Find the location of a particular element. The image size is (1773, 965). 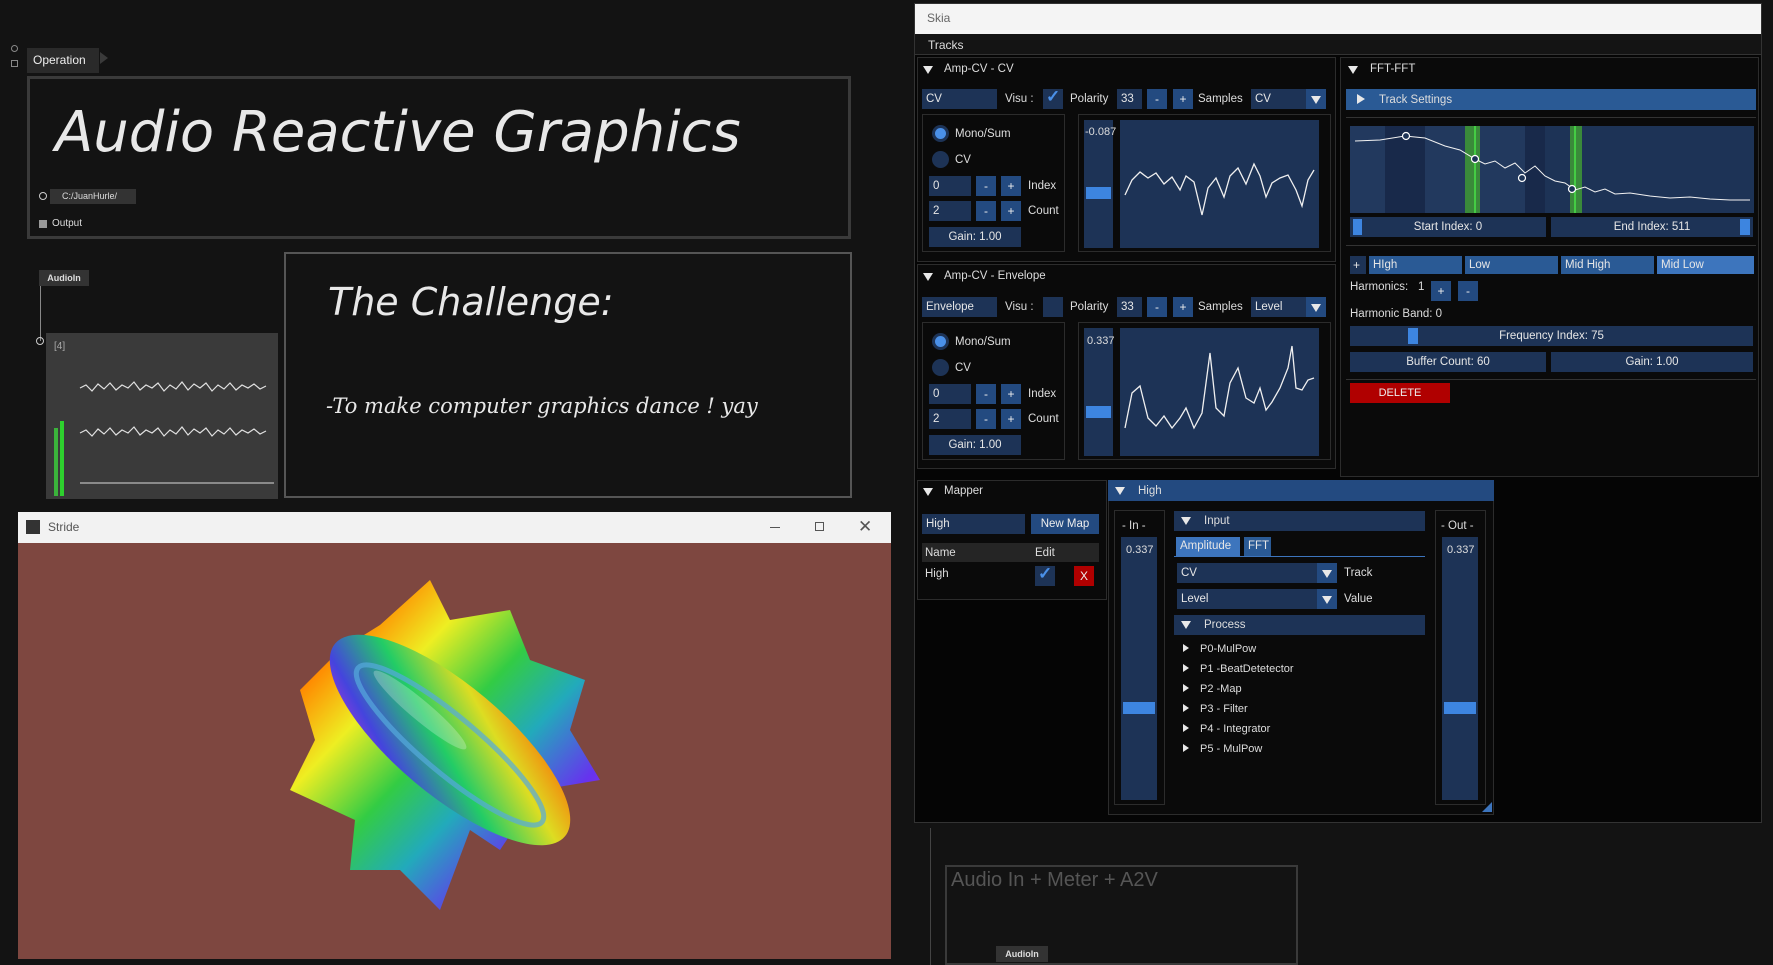

high-header-bar is located at coordinates (1301, 490).